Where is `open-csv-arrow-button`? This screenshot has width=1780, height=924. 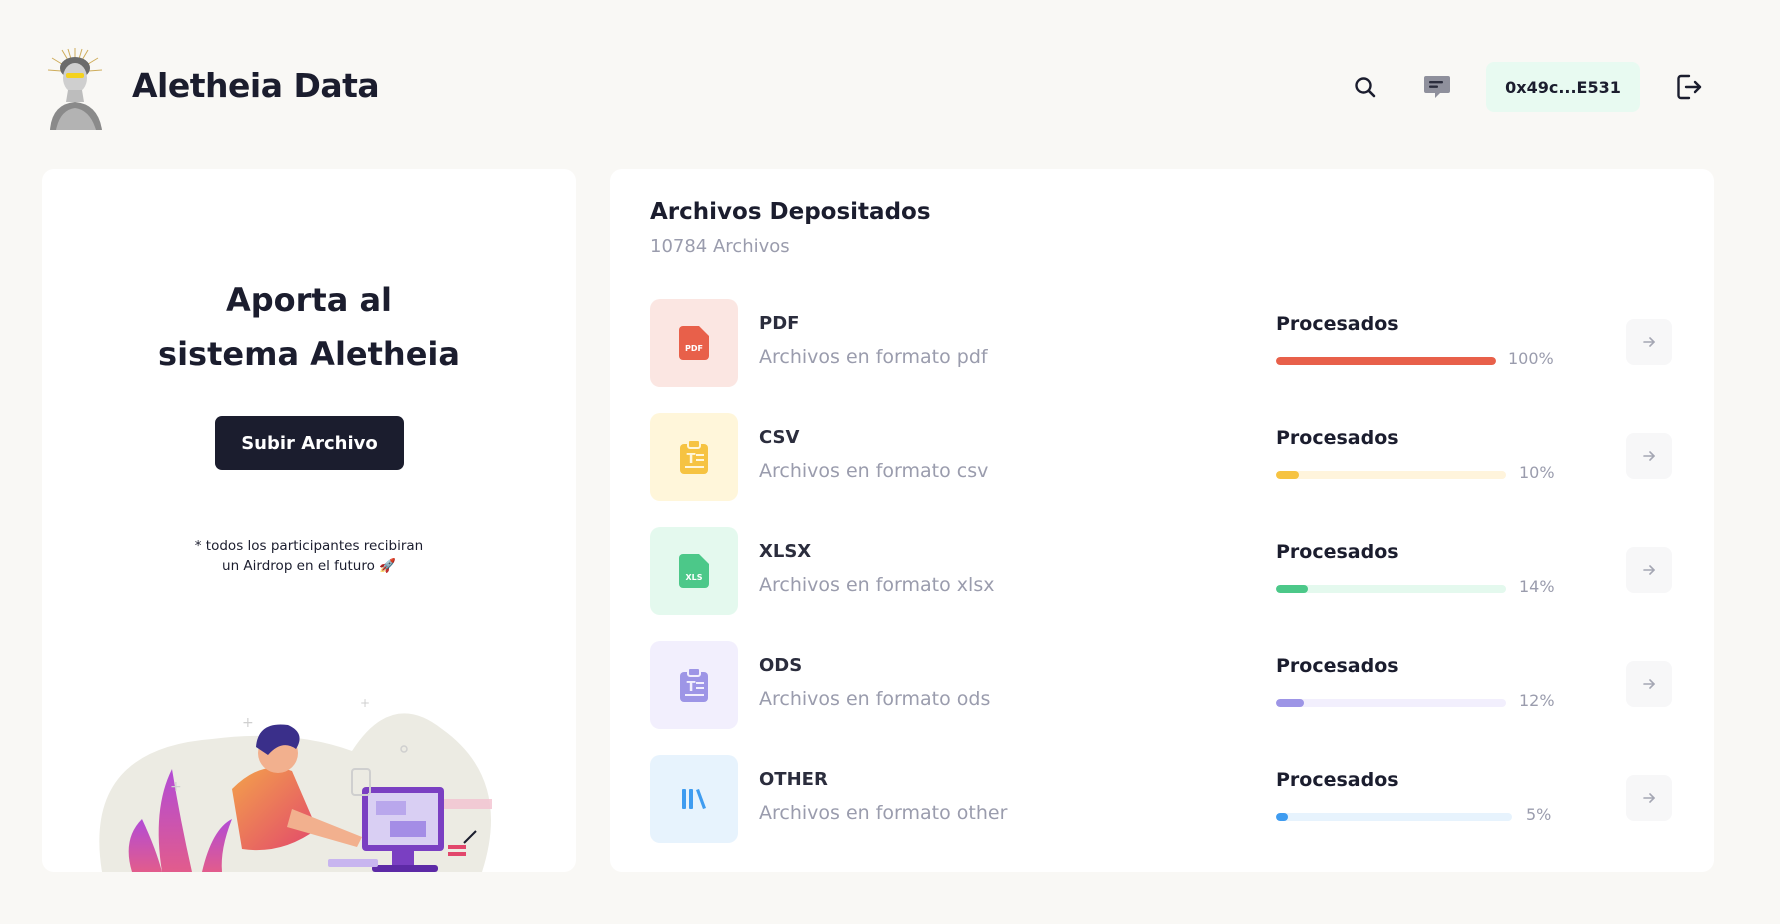 open-csv-arrow-button is located at coordinates (1649, 456).